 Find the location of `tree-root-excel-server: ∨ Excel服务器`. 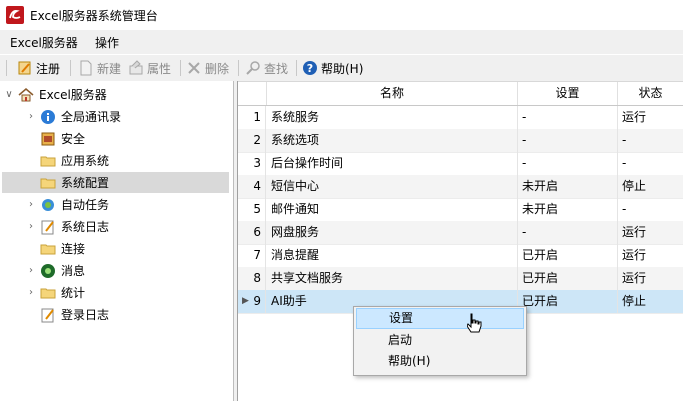

tree-root-excel-server: ∨ Excel服务器 is located at coordinates (116, 94).